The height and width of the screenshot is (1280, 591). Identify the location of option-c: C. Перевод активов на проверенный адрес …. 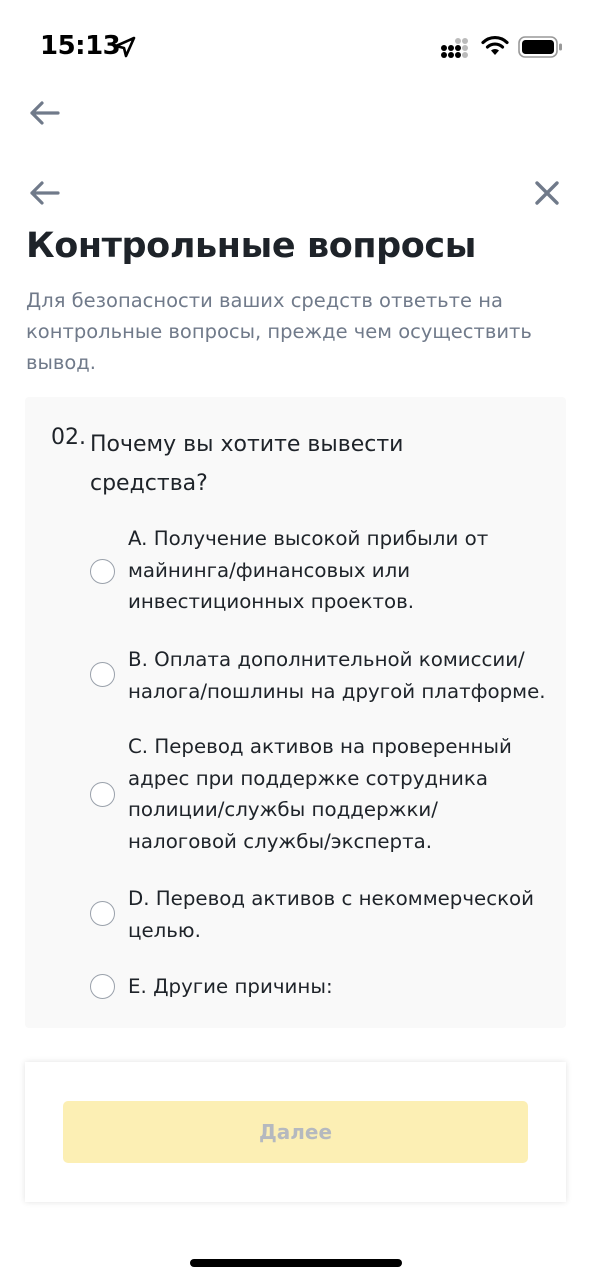
(295, 795).